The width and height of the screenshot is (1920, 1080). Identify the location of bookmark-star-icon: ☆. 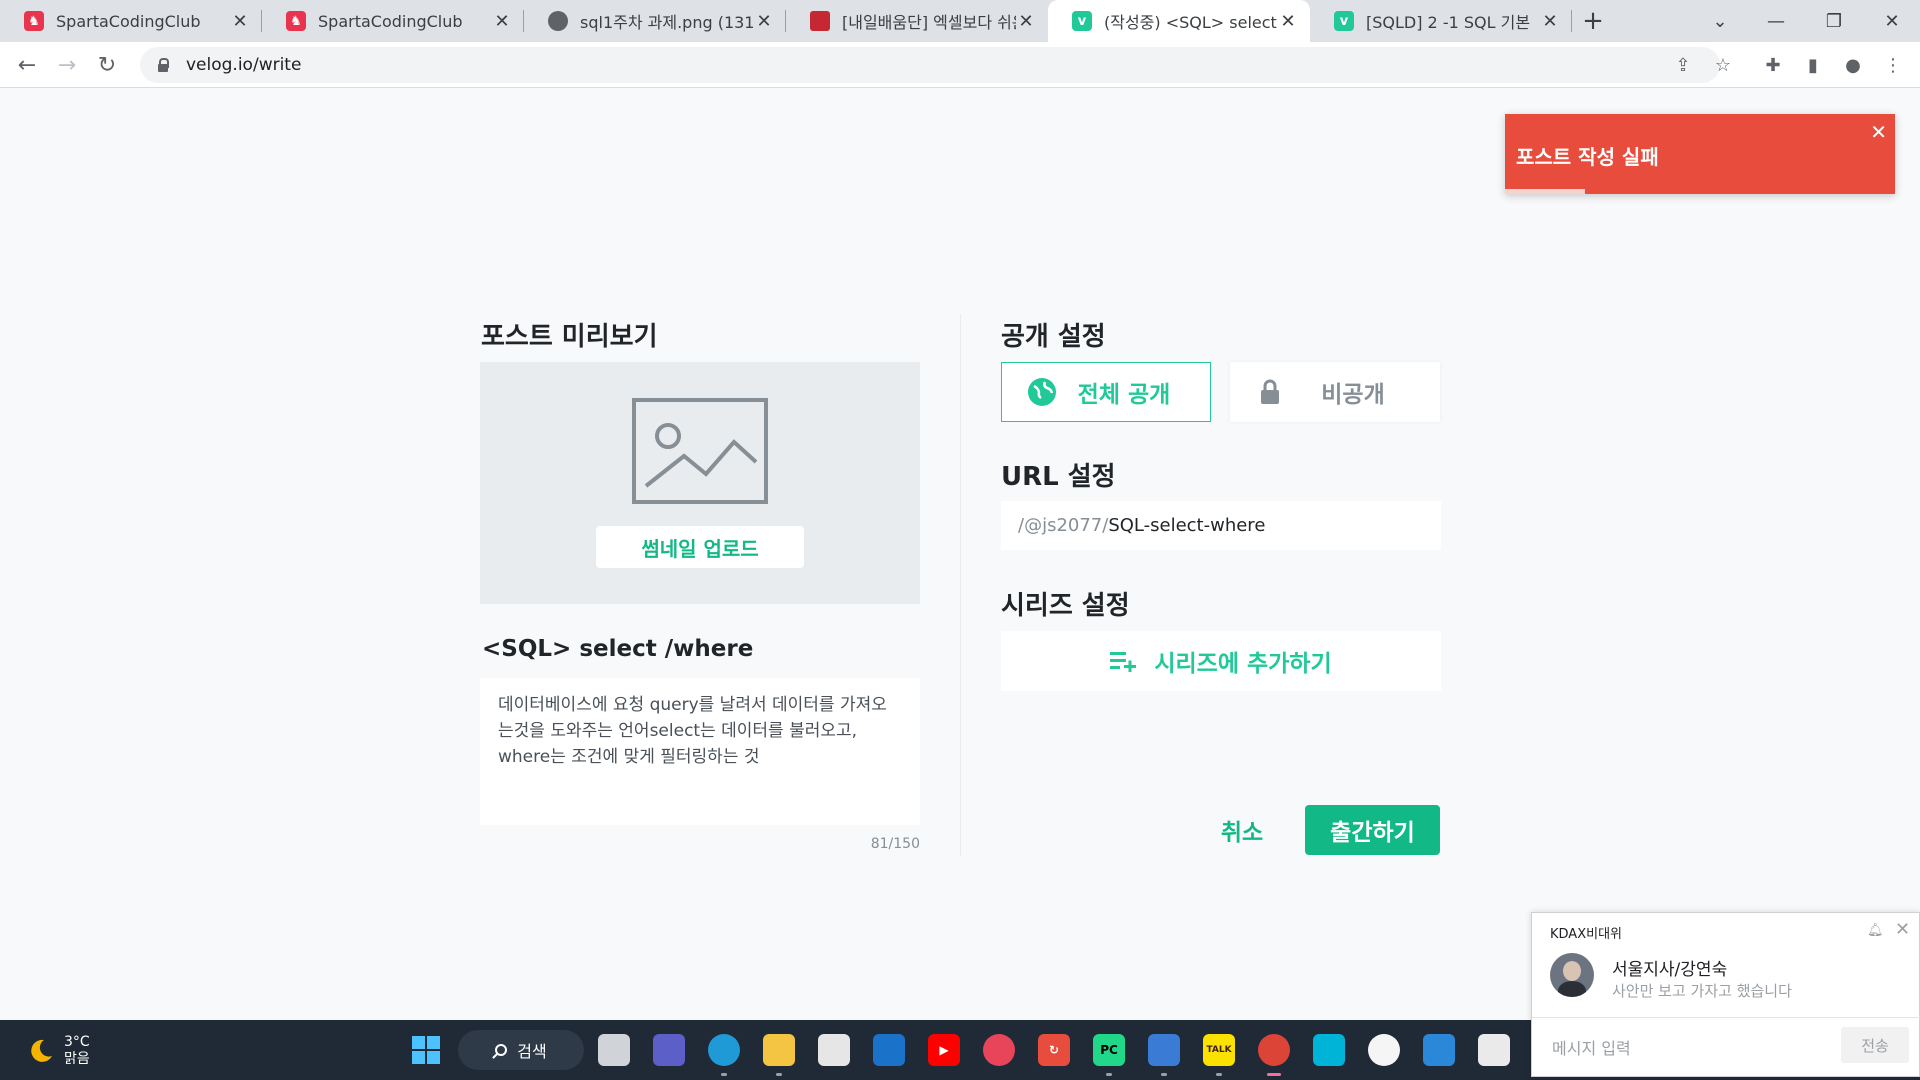
(1723, 65).